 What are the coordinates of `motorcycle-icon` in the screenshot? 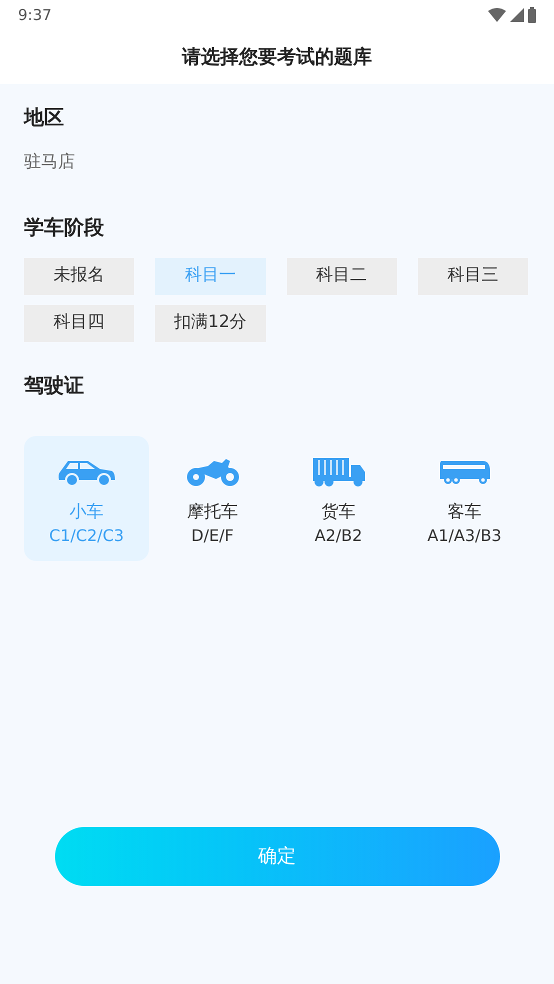 It's located at (213, 471).